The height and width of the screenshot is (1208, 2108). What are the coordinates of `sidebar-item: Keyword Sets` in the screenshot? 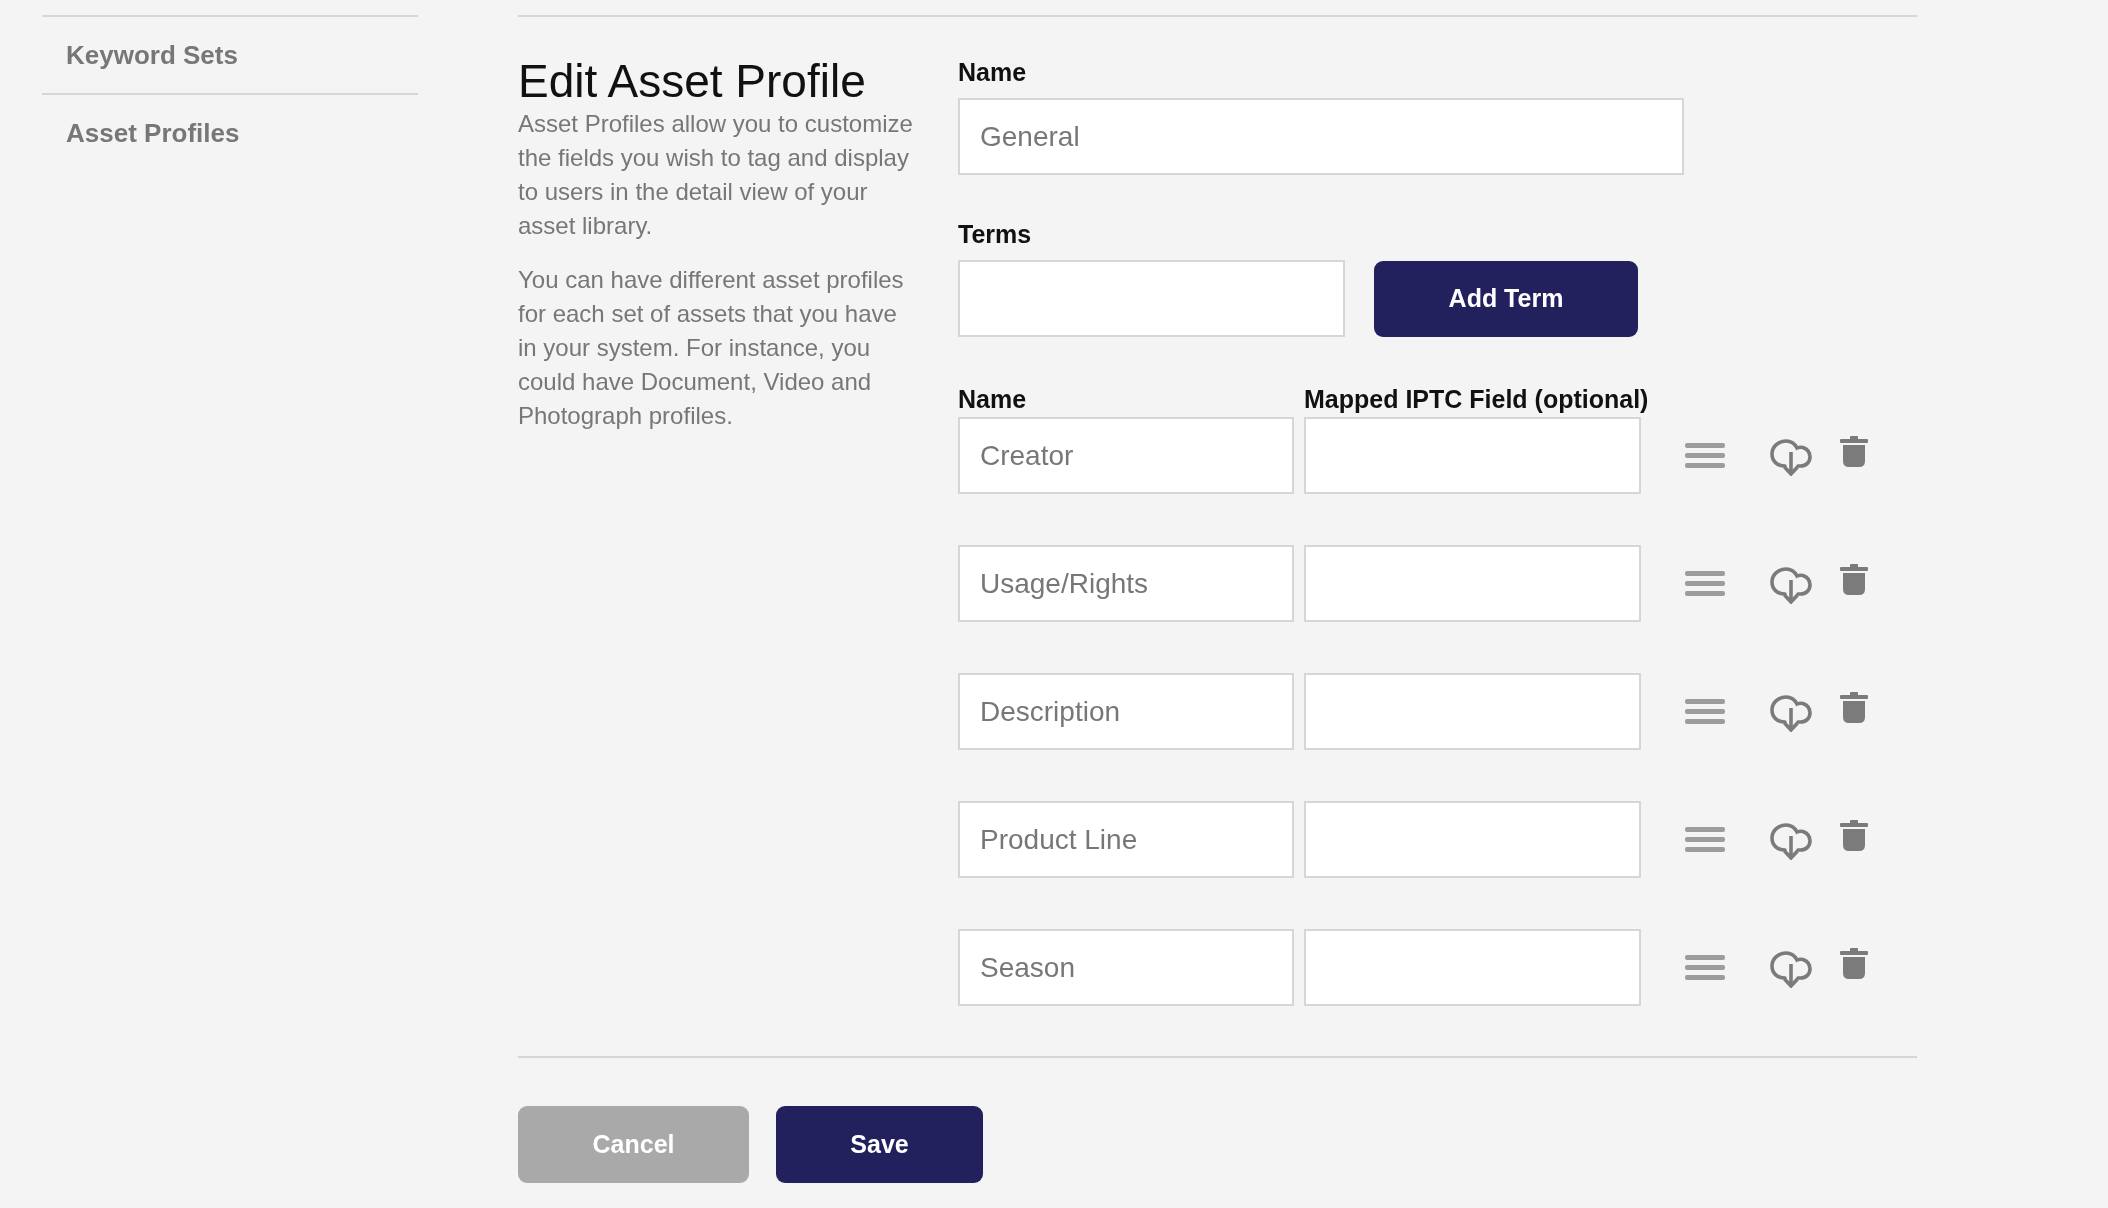 It's located at (230, 54).